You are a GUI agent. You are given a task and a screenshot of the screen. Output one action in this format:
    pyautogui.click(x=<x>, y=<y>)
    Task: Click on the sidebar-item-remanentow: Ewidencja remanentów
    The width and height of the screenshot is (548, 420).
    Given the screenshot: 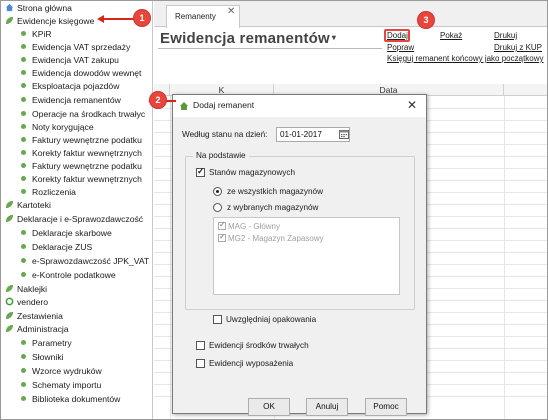 What is the action you would take?
    pyautogui.click(x=71, y=100)
    